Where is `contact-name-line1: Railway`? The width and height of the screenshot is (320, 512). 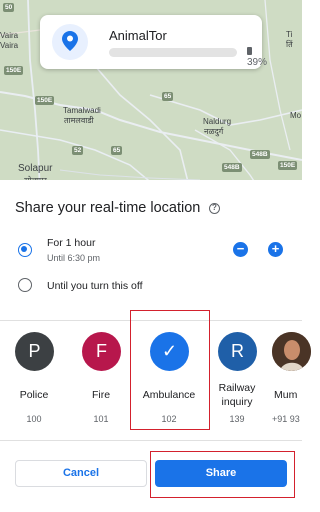
contact-name-line1: Railway is located at coordinates (237, 388).